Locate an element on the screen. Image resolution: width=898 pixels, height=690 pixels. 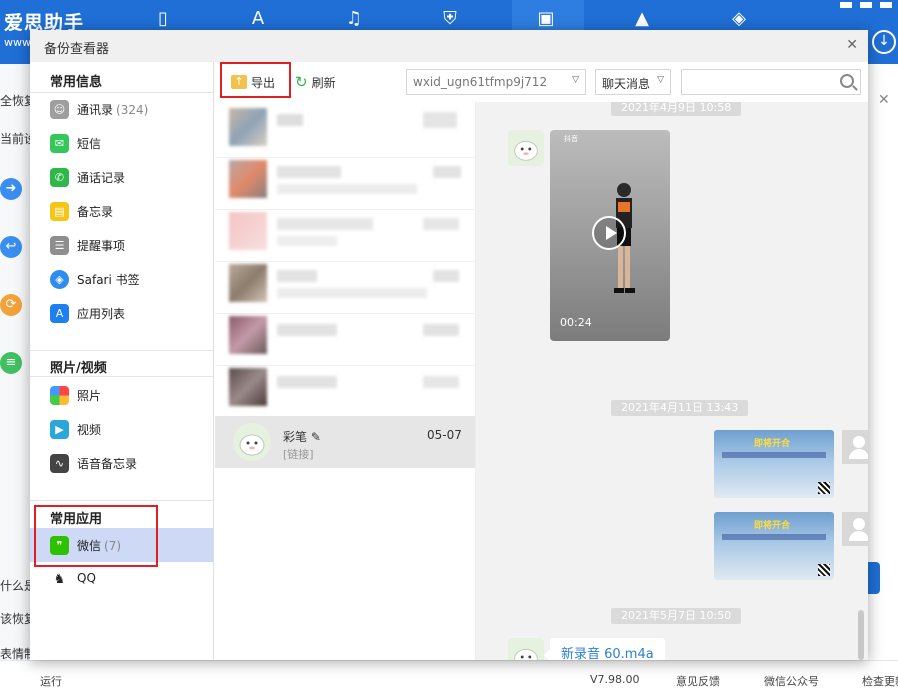
conversation-snippet: [链接] is located at coordinates (298, 454).